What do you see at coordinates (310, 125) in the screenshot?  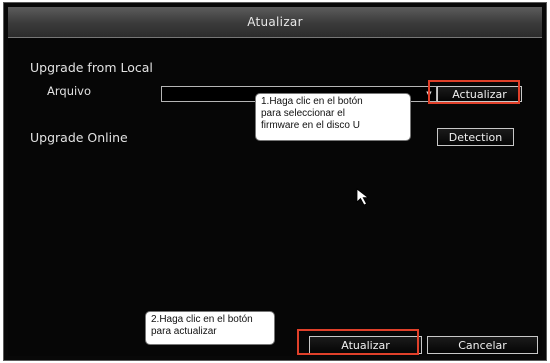 I see `callout-1-line-3: firmware en el disco U` at bounding box center [310, 125].